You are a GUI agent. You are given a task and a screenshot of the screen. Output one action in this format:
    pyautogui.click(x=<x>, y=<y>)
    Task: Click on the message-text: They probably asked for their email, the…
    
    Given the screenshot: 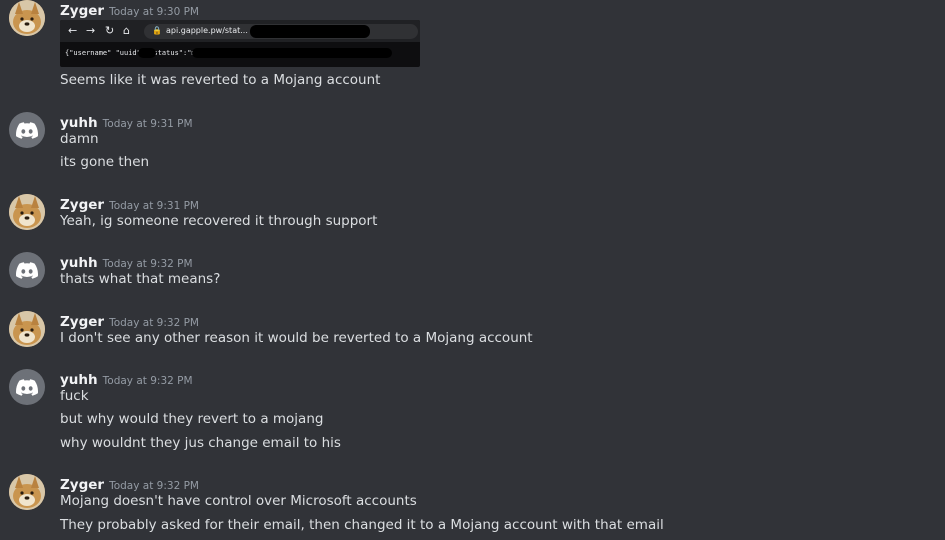 What is the action you would take?
    pyautogui.click(x=362, y=525)
    